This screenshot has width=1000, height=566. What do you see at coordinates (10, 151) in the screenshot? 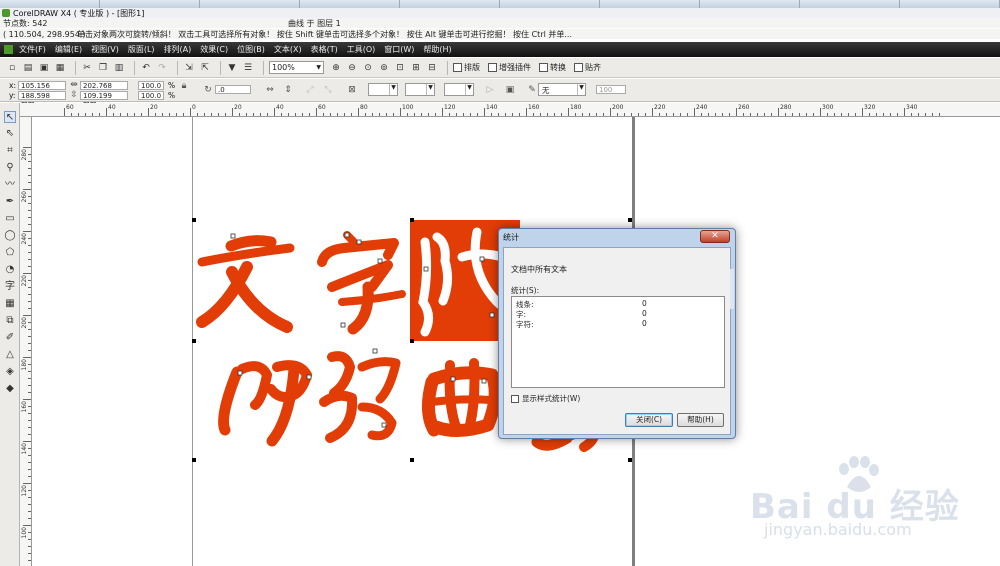
I see `crop-tool-icon: ⌗` at bounding box center [10, 151].